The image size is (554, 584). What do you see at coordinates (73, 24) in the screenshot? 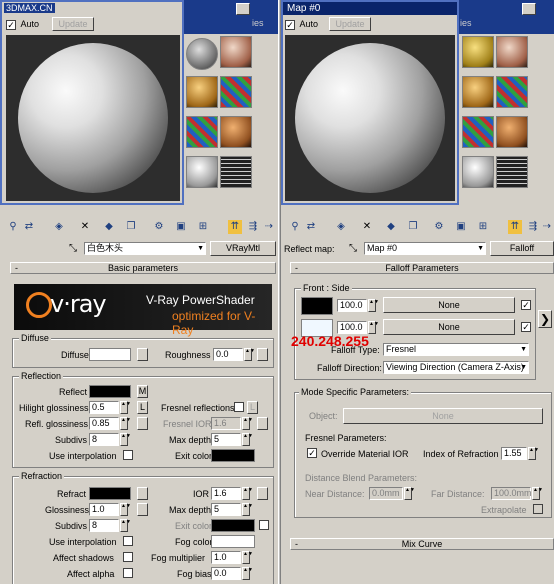
I see `update-button: Update` at bounding box center [73, 24].